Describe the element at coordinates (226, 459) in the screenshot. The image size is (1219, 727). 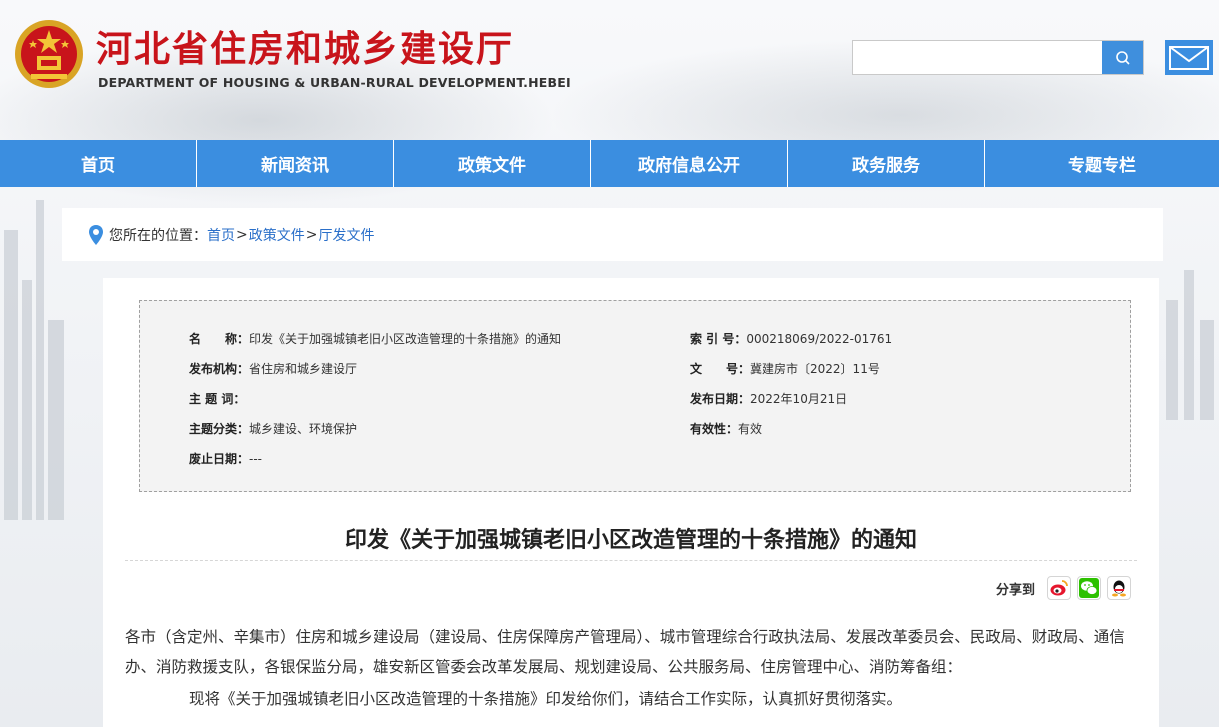
I see `meta-expiry: 废止日期：---` at that location.